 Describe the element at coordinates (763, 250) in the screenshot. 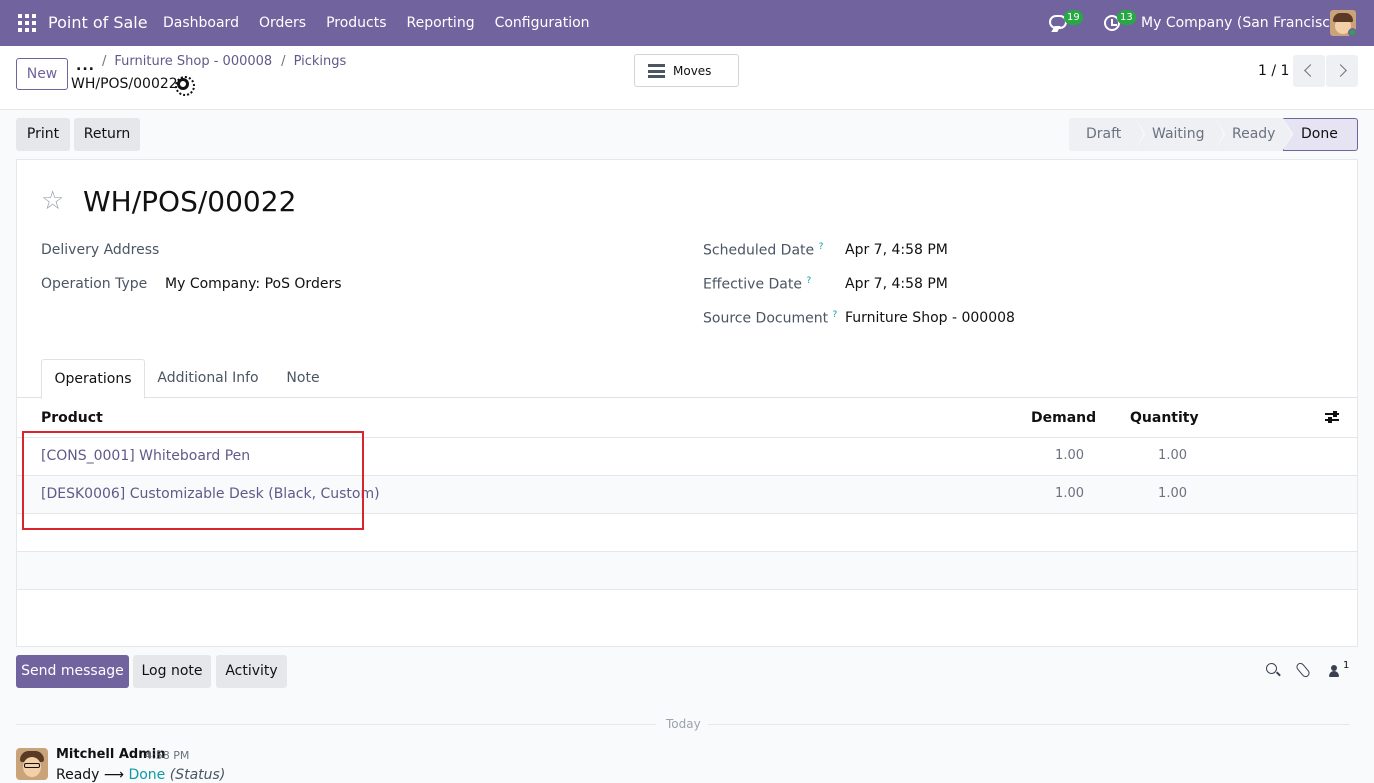

I see `scheduled-date-label: Scheduled Date ?` at that location.